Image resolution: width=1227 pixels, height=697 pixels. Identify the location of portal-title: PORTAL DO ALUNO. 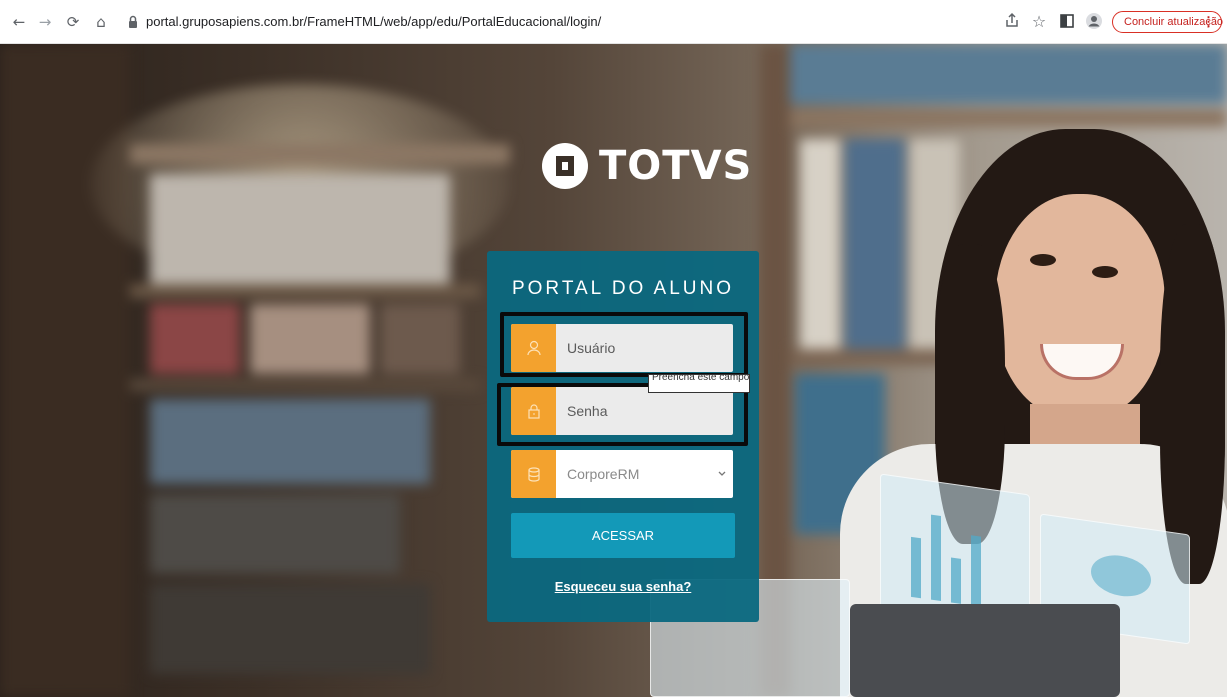
(623, 288).